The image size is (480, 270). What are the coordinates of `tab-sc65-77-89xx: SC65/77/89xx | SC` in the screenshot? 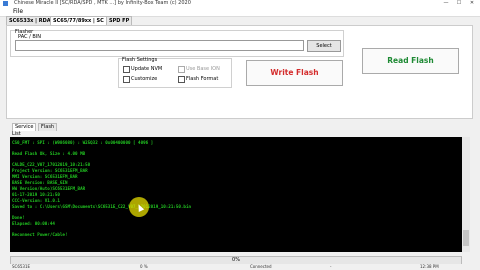 It's located at (78, 20).